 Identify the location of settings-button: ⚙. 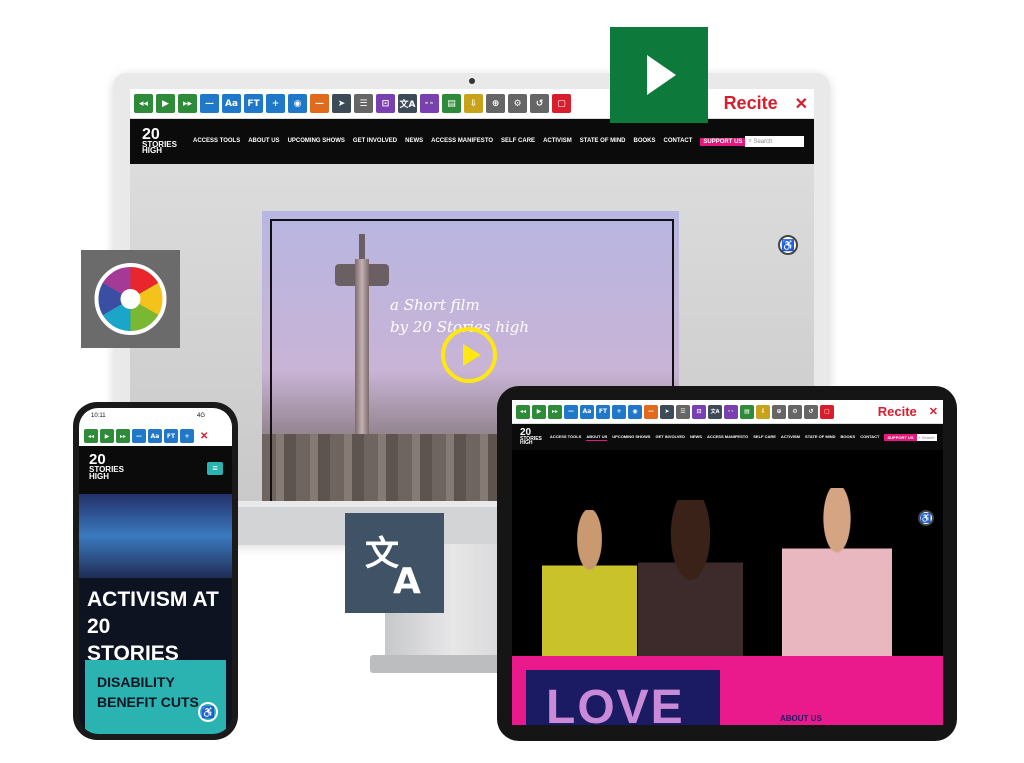
(517, 103).